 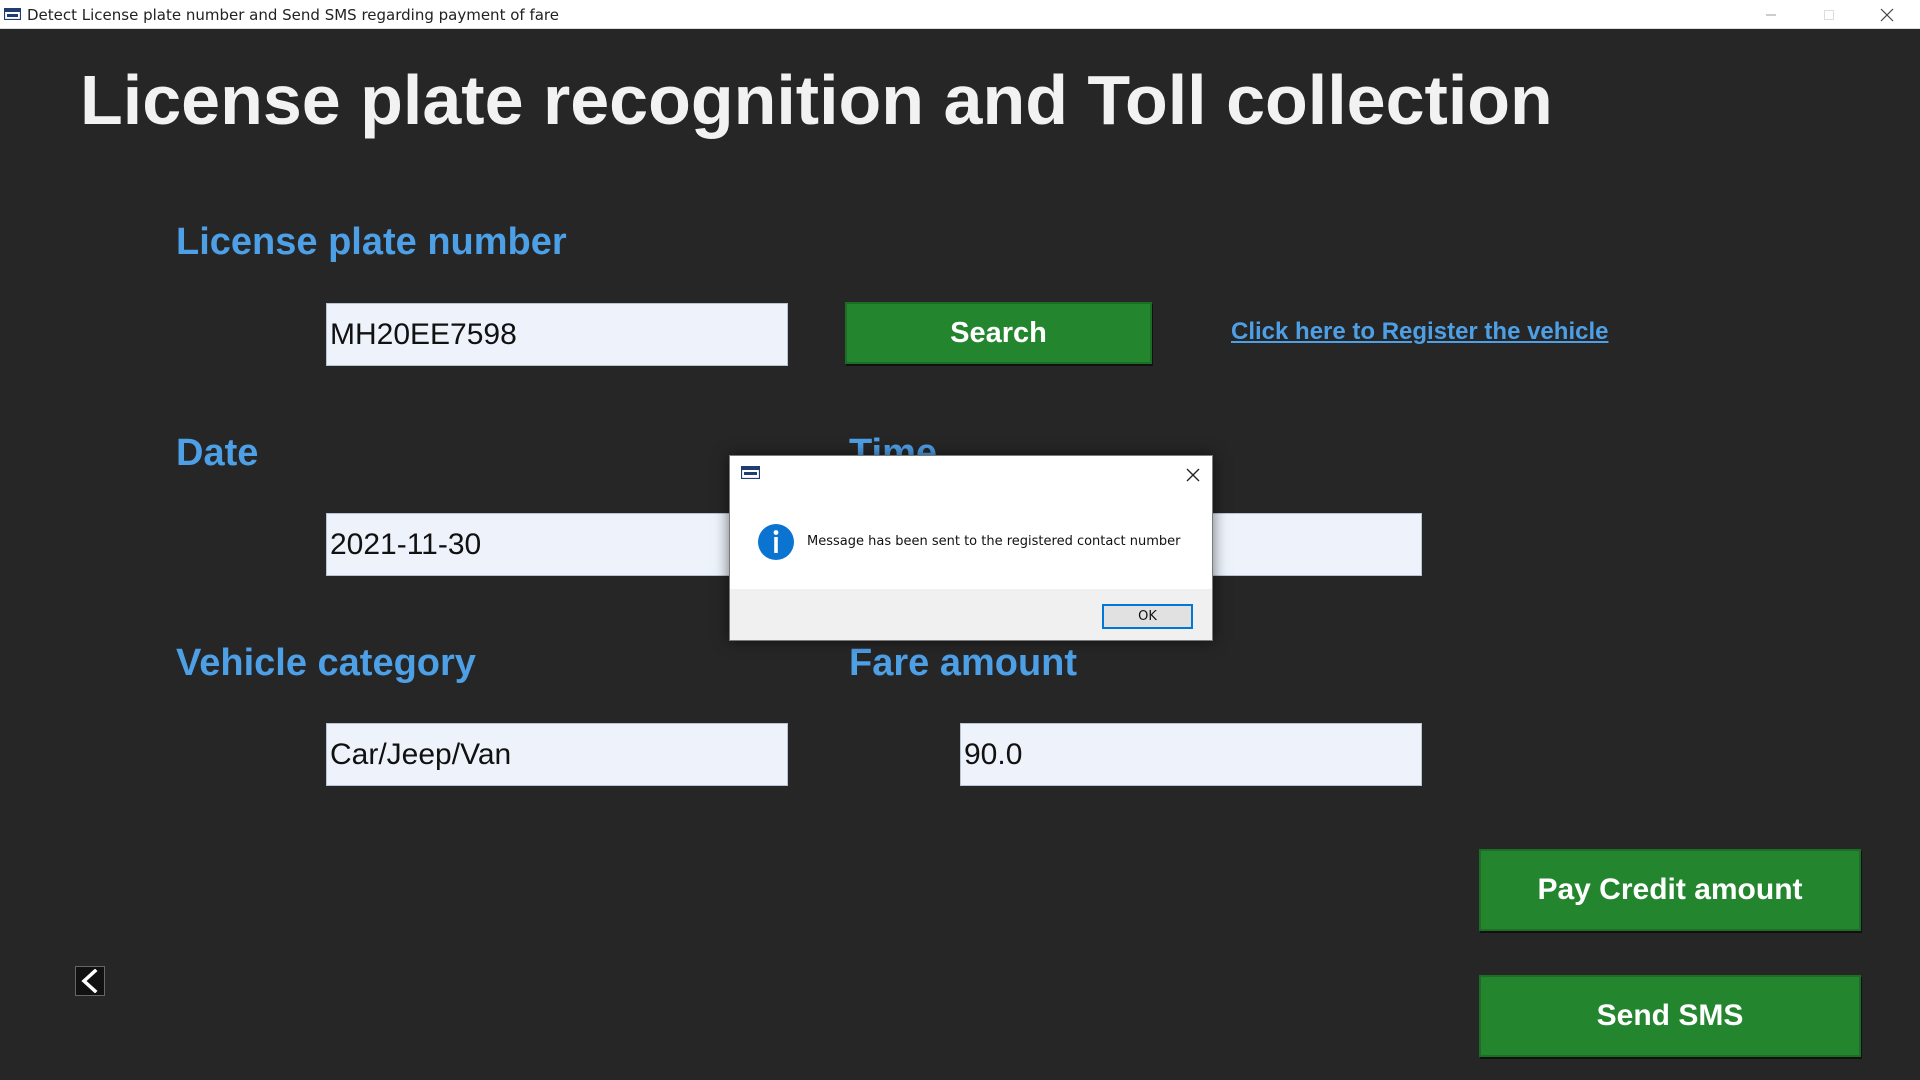 What do you see at coordinates (776, 542) in the screenshot?
I see `info-icon` at bounding box center [776, 542].